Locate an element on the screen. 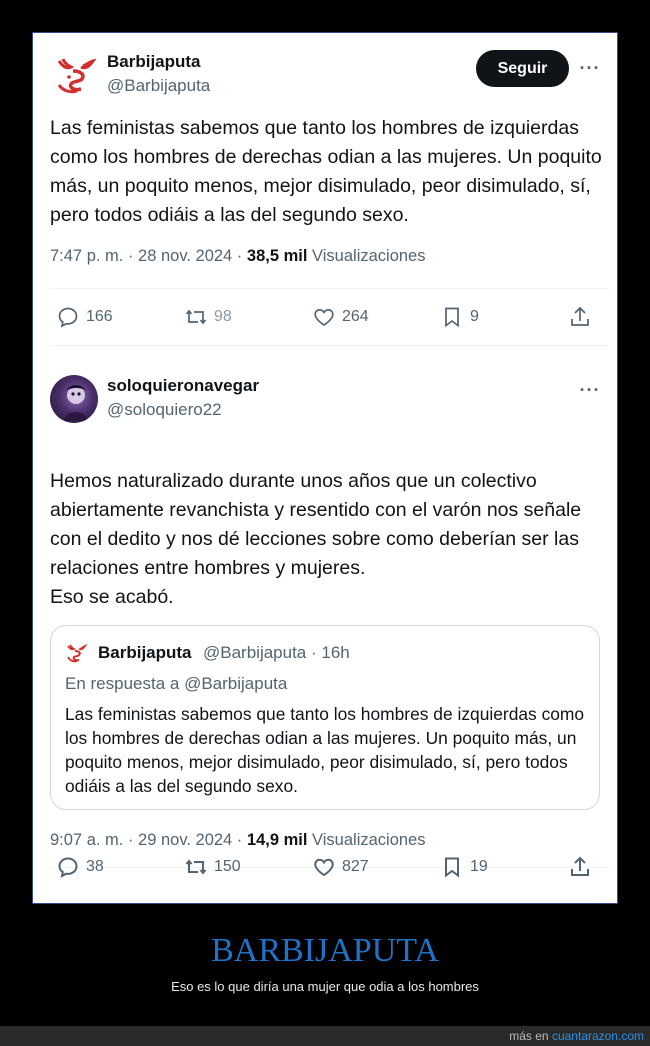 The width and height of the screenshot is (650, 1046). bookmark-button: 19 is located at coordinates (464, 867).